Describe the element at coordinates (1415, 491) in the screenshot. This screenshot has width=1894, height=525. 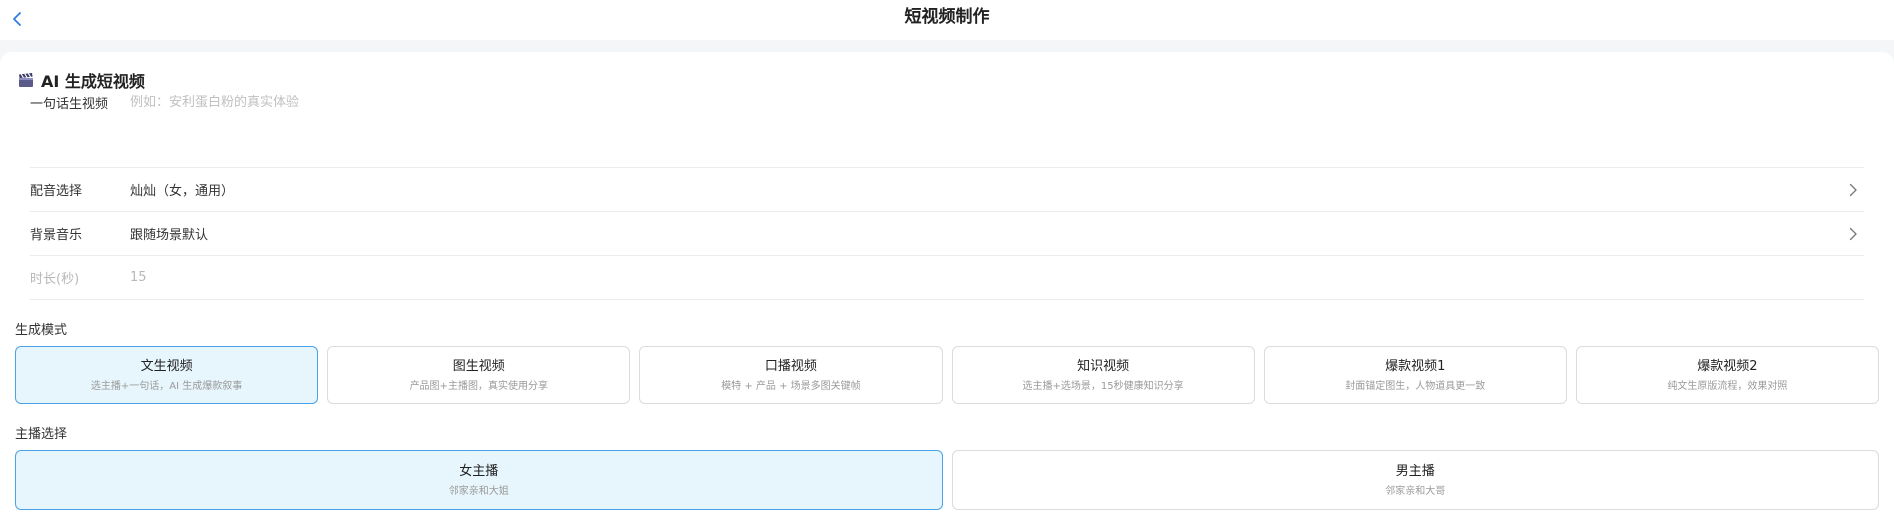
I see `anchor-option-desc: 邻家亲和大哥` at that location.